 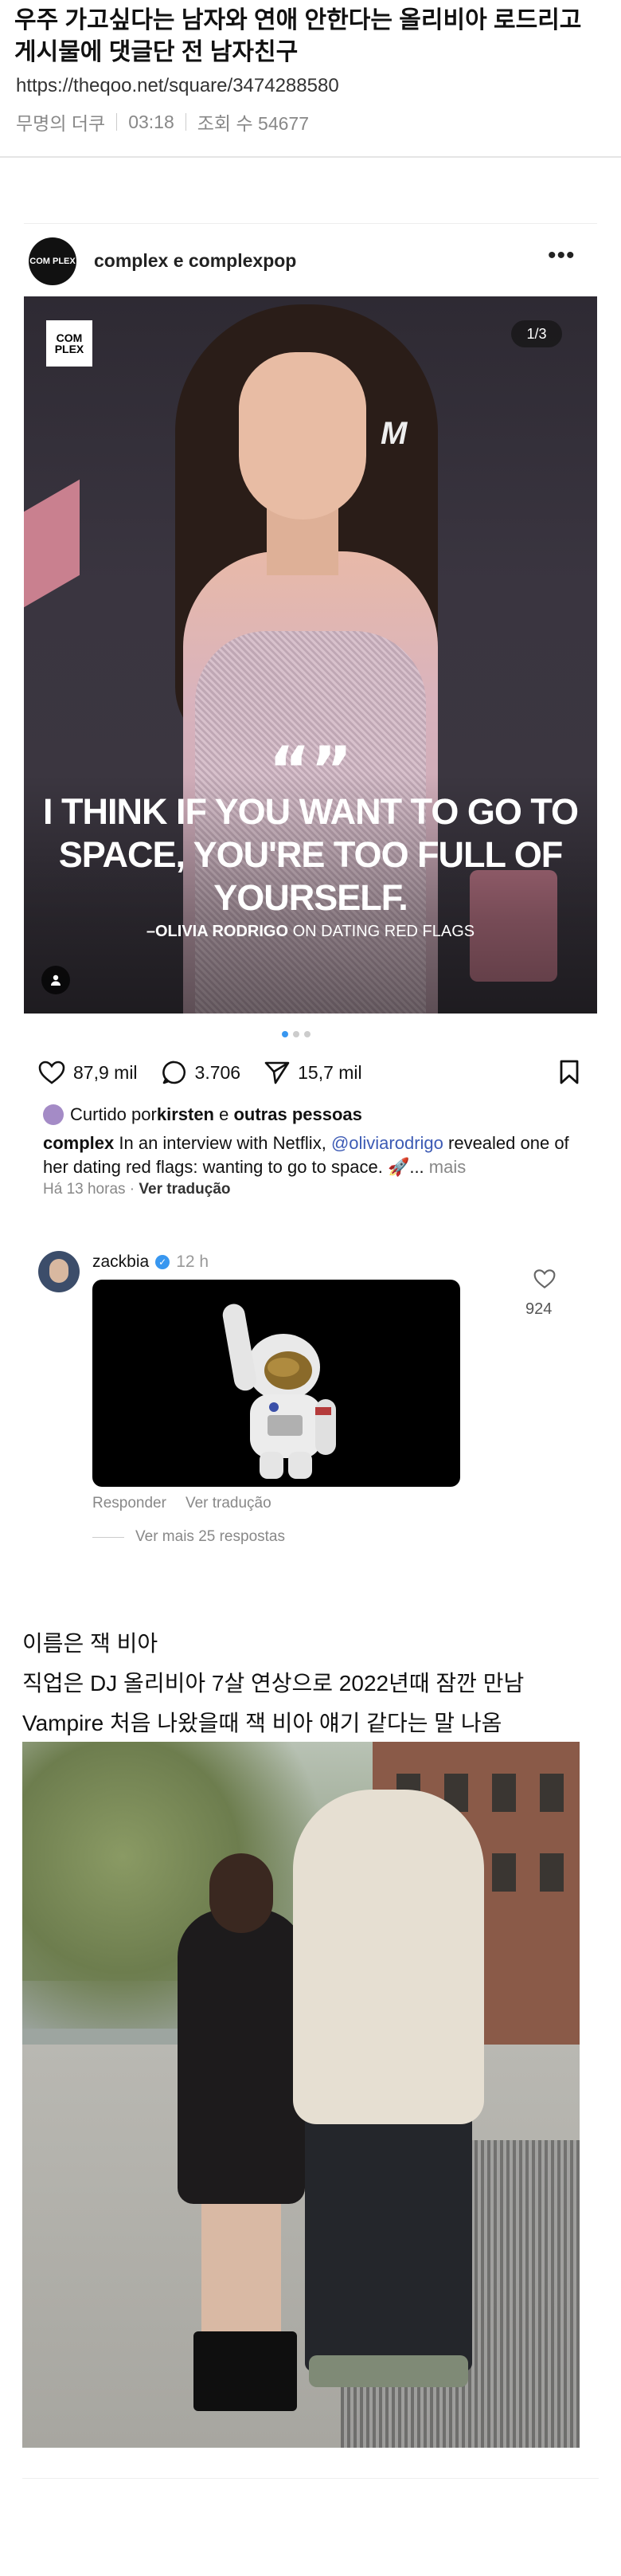 I want to click on post-author: 무명의 더쿠, so click(x=60, y=122).